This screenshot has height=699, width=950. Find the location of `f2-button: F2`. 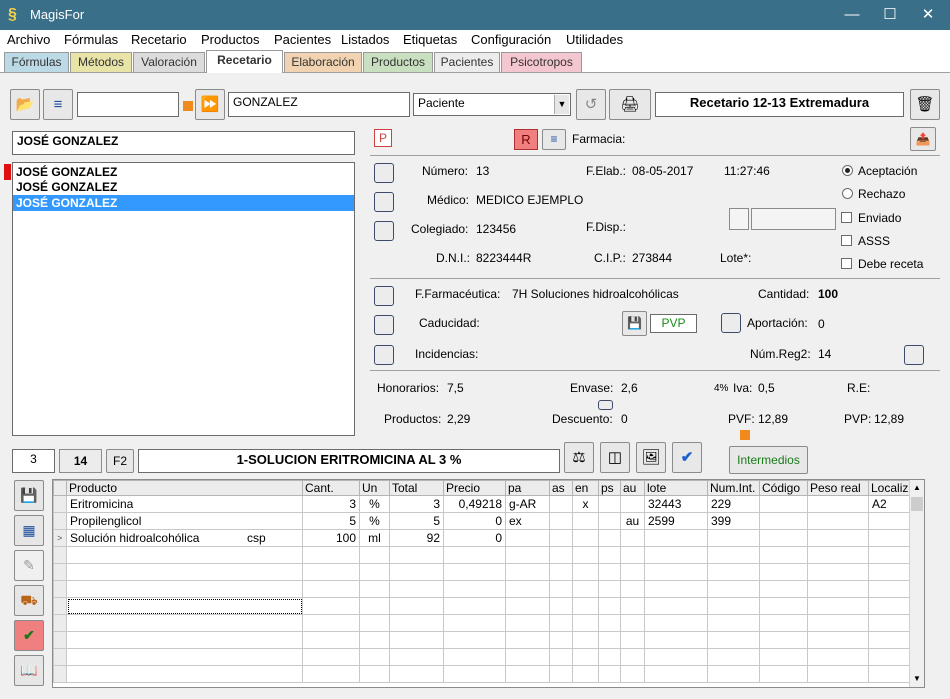

f2-button: F2 is located at coordinates (120, 461).